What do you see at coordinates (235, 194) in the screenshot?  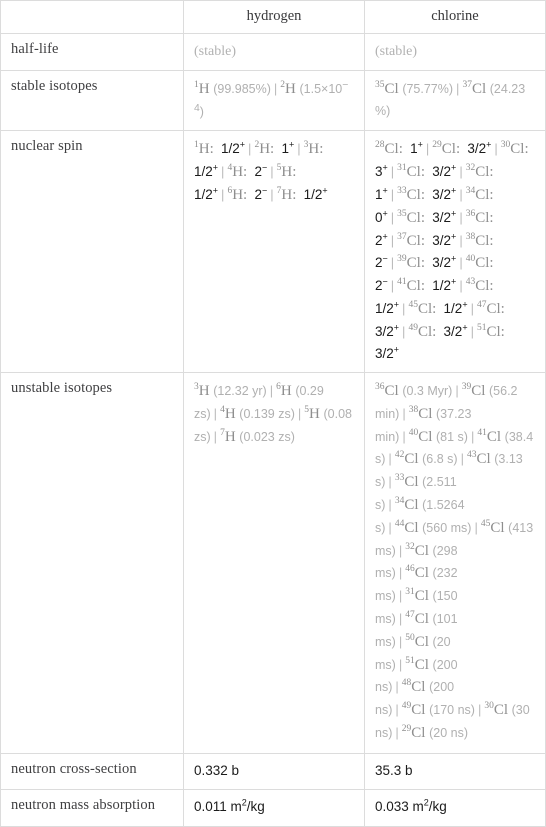 I see `isotope-symbol: 6H` at bounding box center [235, 194].